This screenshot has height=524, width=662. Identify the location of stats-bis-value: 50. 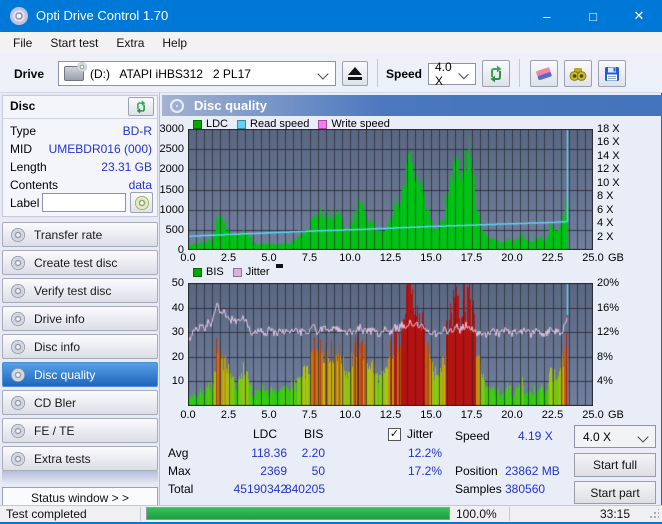
(318, 471).